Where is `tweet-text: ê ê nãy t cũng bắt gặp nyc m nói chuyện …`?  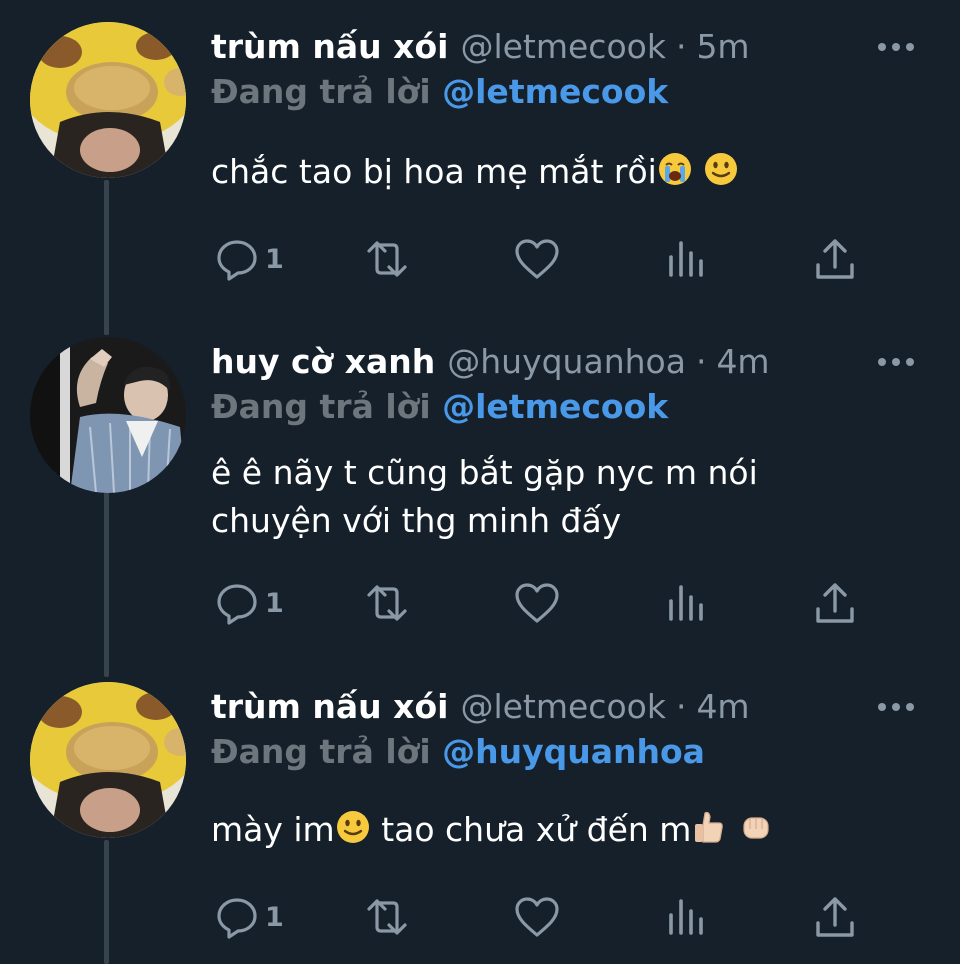 tweet-text: ê ê nãy t cũng bắt gặp nyc m nói chuyện … is located at coordinates (561, 497).